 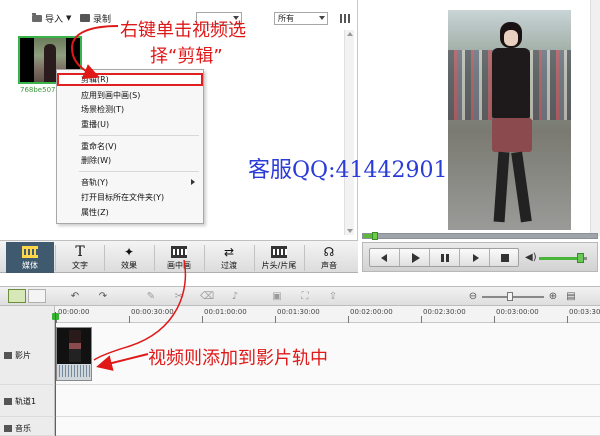 What do you see at coordinates (279, 252) in the screenshot?
I see `clapper-icon` at bounding box center [279, 252].